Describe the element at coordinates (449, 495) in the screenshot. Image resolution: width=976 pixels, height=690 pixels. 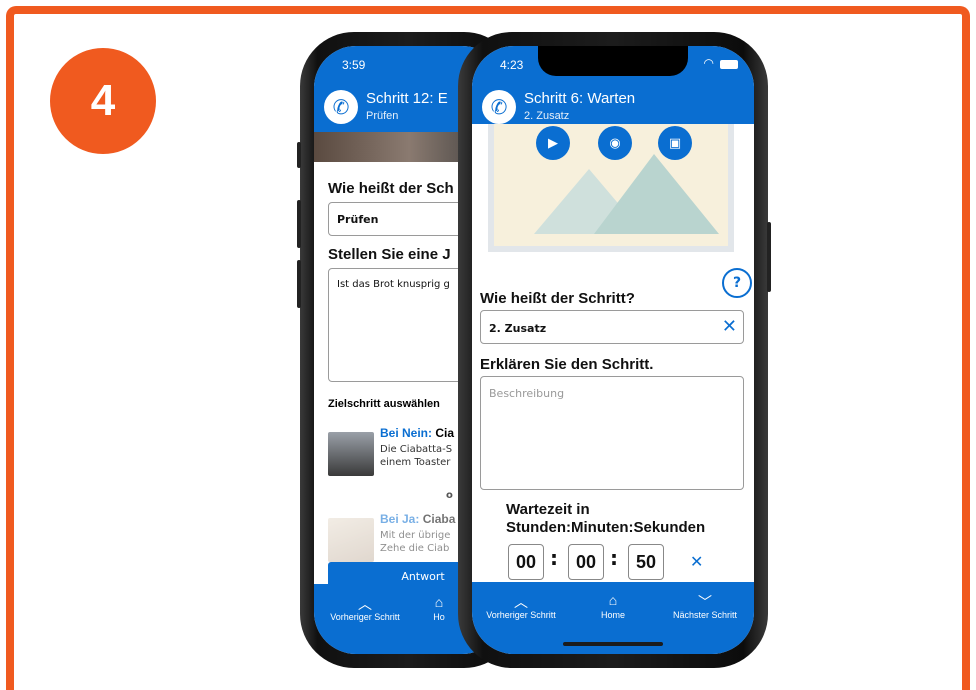
I see `or-label: o` at that location.